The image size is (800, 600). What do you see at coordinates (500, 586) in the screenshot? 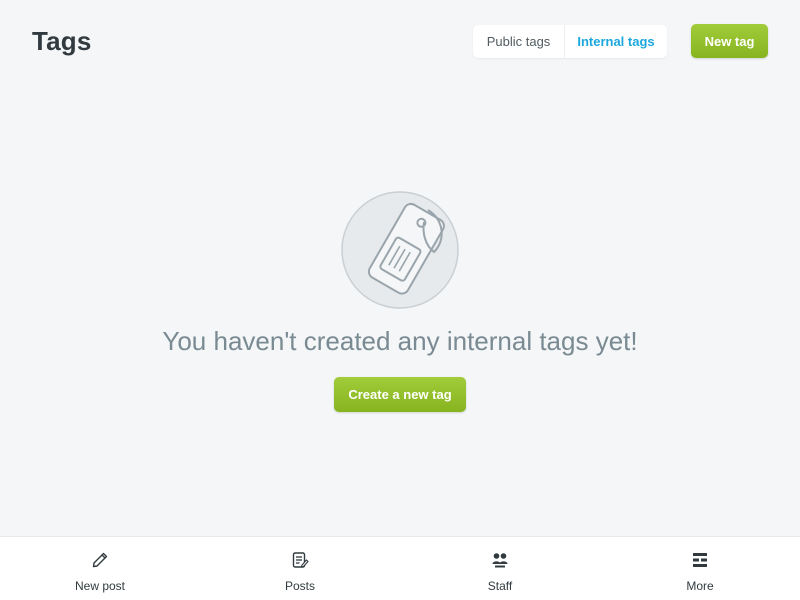
I see `nav-label: Staff` at bounding box center [500, 586].